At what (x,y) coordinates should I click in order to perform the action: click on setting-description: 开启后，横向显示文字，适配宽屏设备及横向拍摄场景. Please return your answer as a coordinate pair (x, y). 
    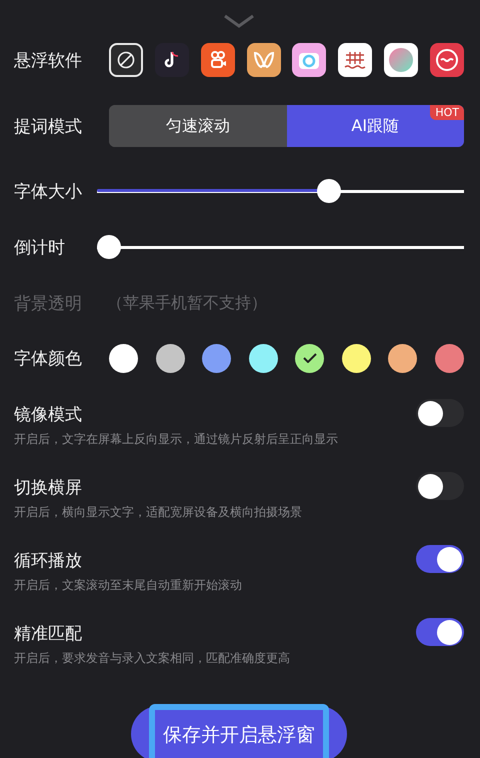
    Looking at the image, I should click on (158, 512).